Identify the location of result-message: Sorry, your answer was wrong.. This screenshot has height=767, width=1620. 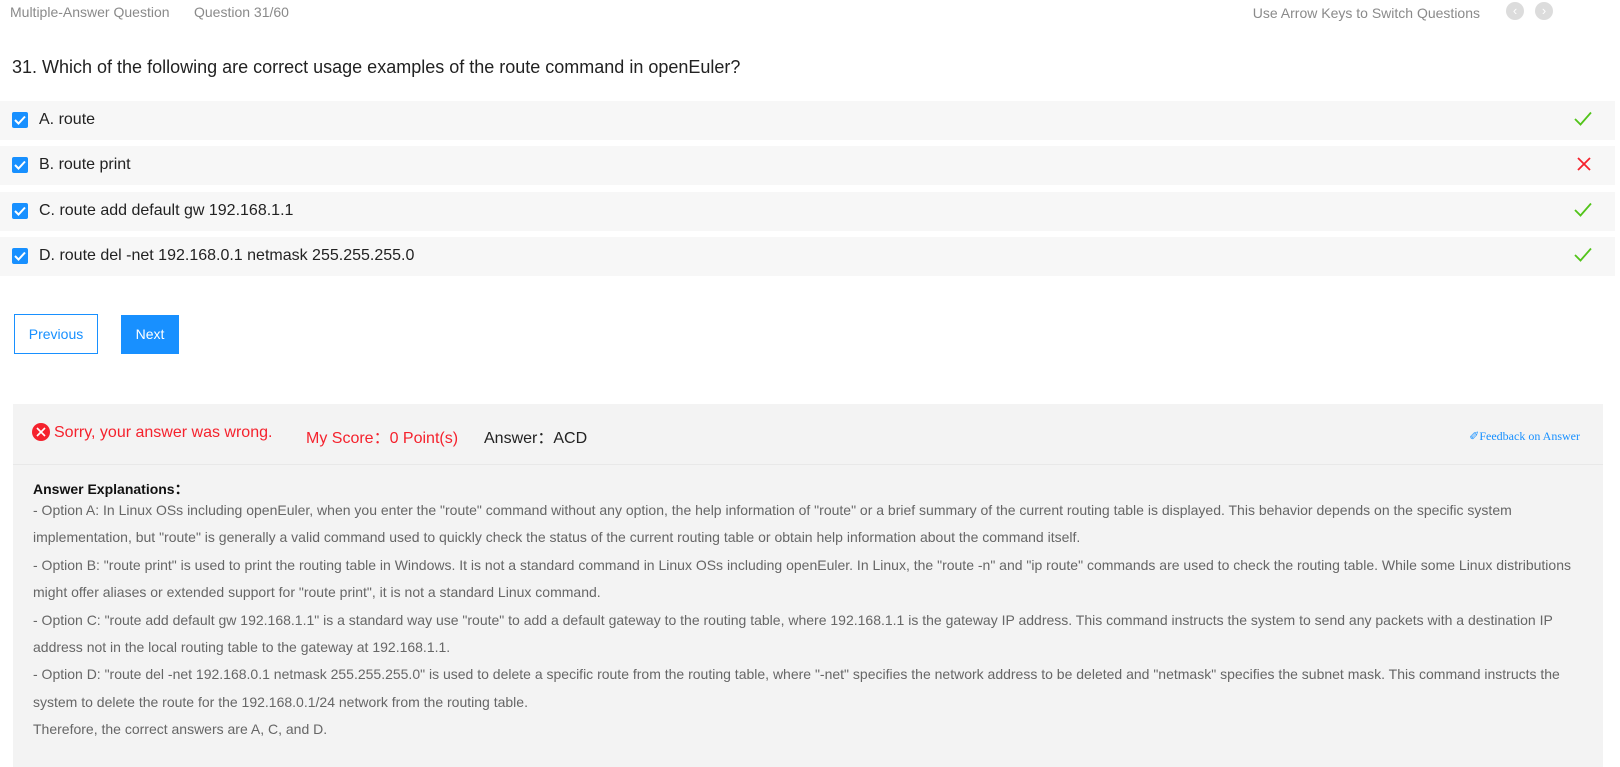
(163, 432).